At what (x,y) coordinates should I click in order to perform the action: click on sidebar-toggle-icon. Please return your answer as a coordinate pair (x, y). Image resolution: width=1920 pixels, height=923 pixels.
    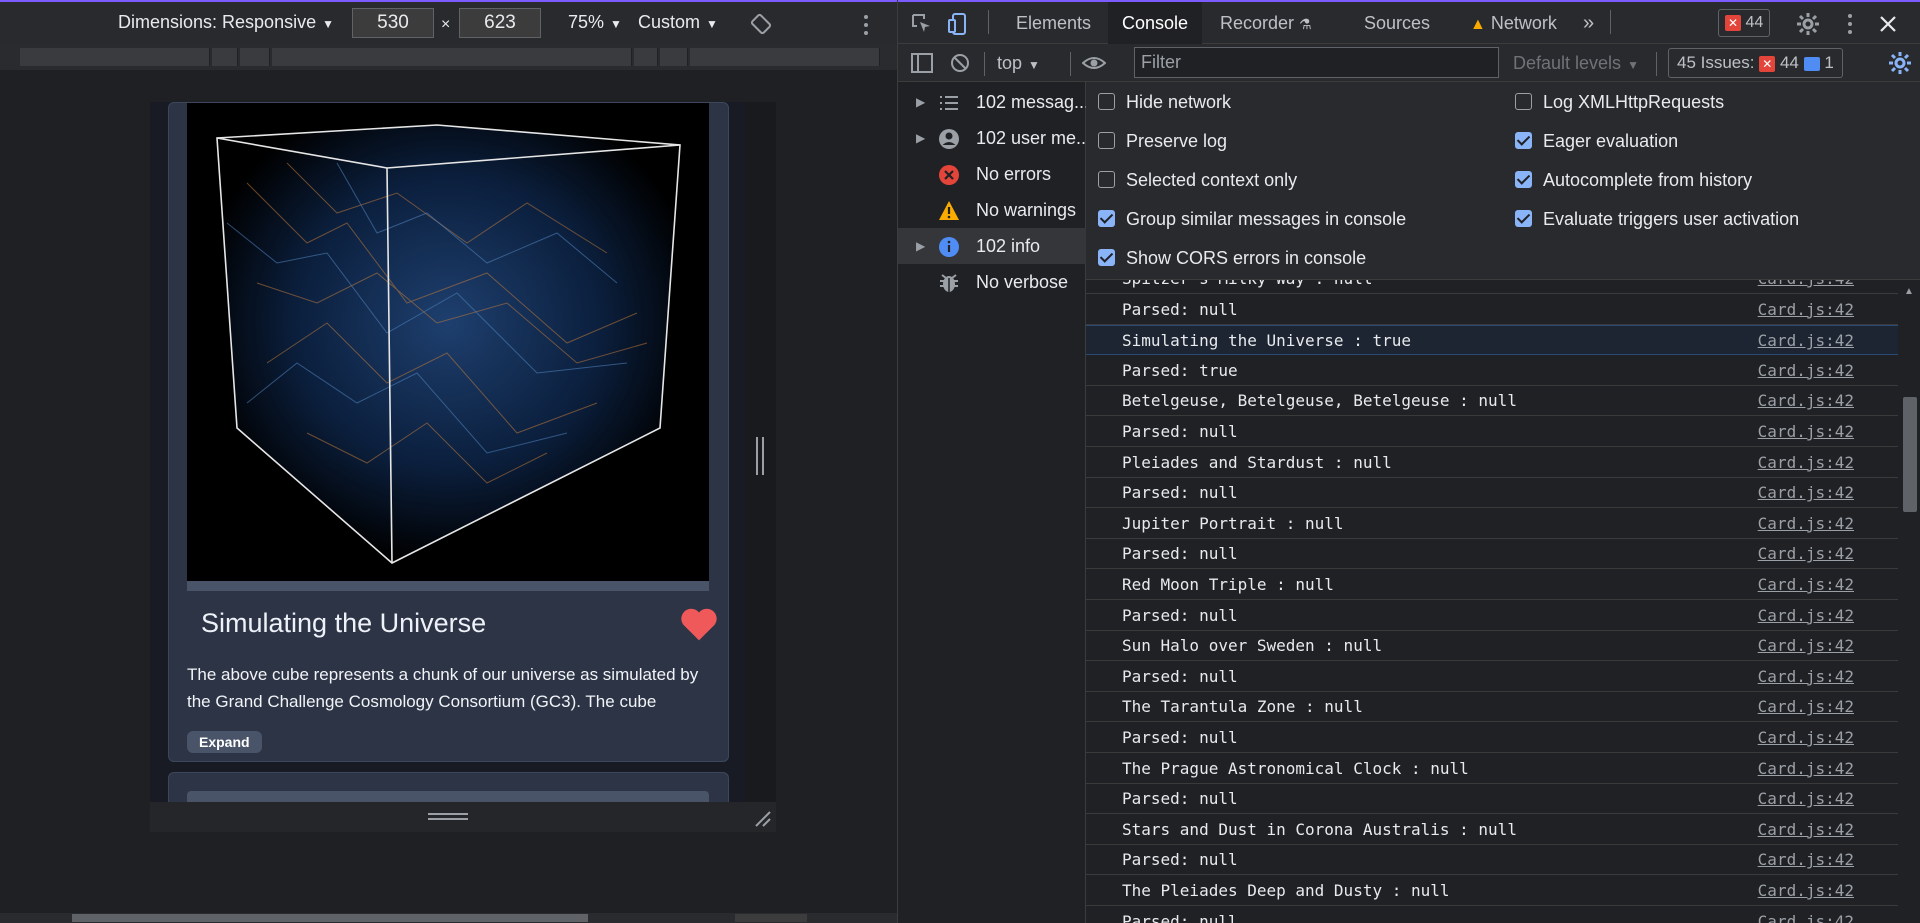
    Looking at the image, I should click on (922, 63).